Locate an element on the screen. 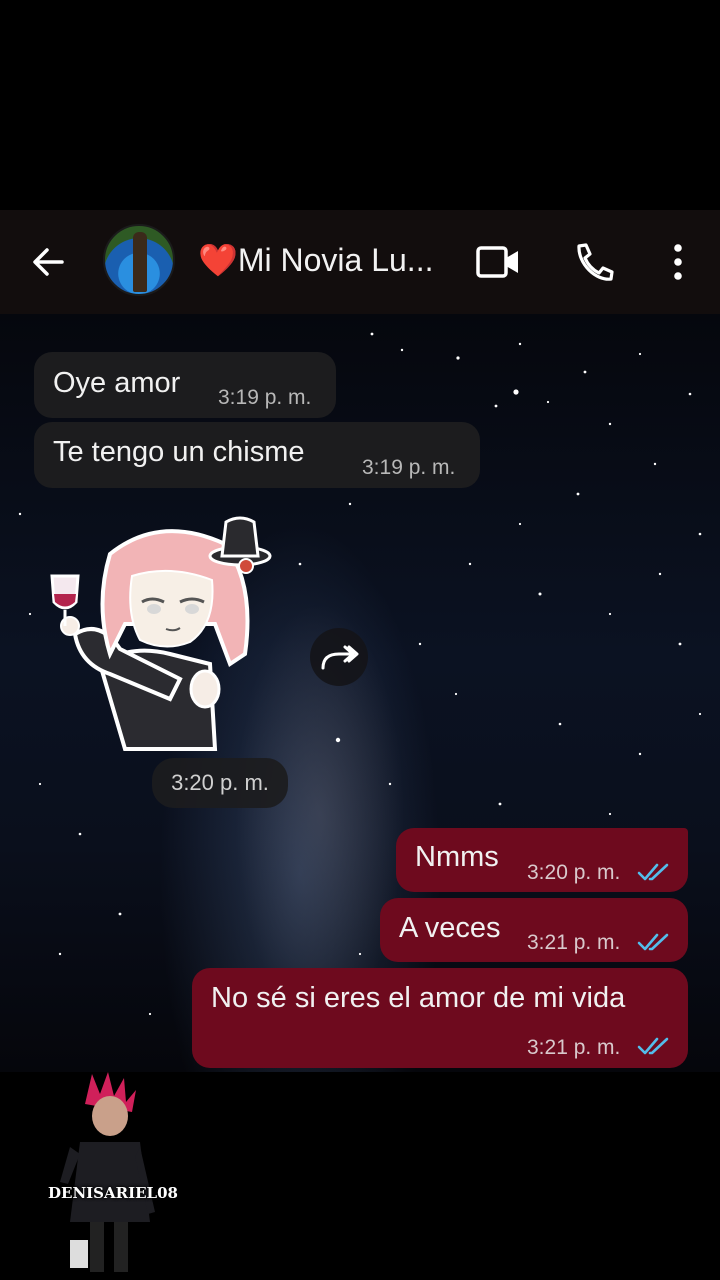  message-text: Oye amor is located at coordinates (117, 383).